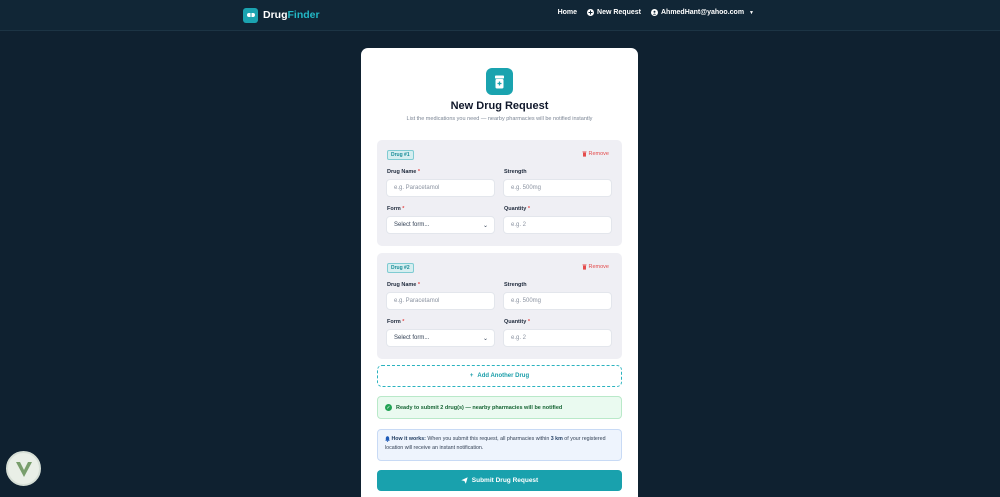  Describe the element at coordinates (591, 12) in the screenshot. I see `plus-circle-icon` at that location.